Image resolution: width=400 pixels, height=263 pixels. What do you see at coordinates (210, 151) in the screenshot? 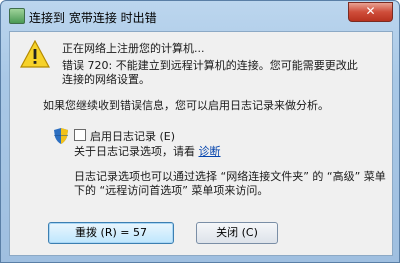
I see `diagnostics-link: 诊断` at bounding box center [210, 151].